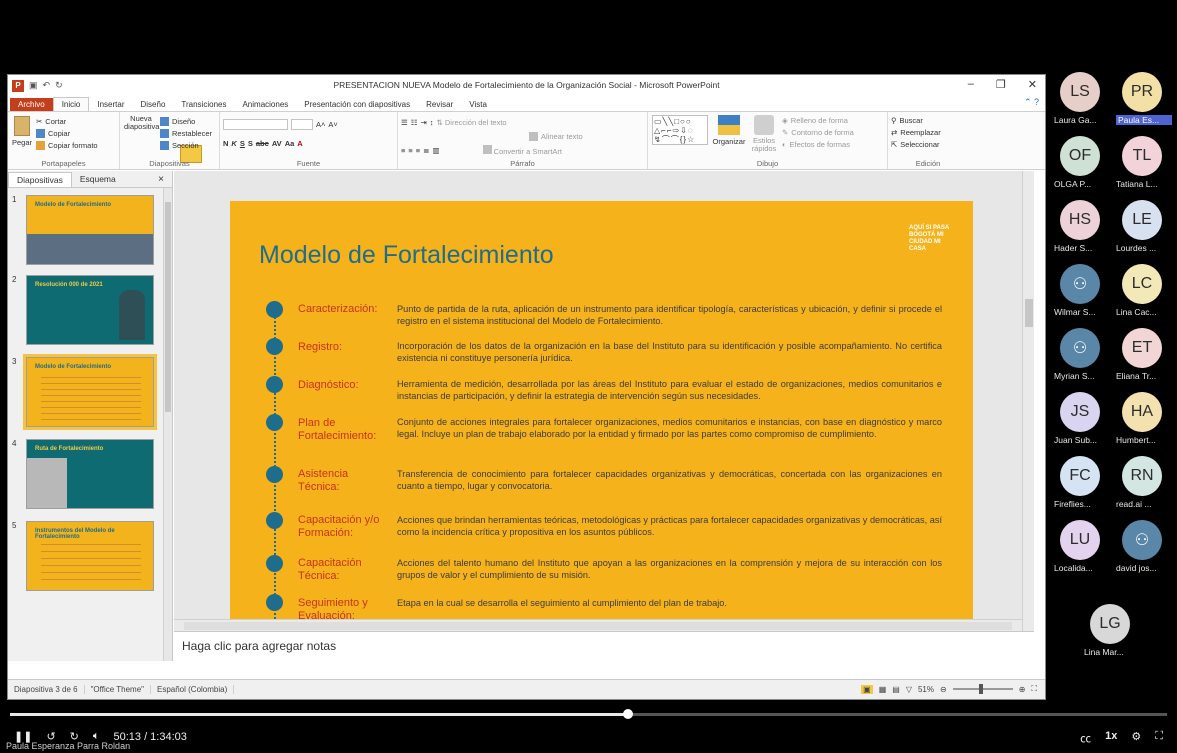  I want to click on shape-effects-button: ◐ Efectos de formas, so click(818, 144).